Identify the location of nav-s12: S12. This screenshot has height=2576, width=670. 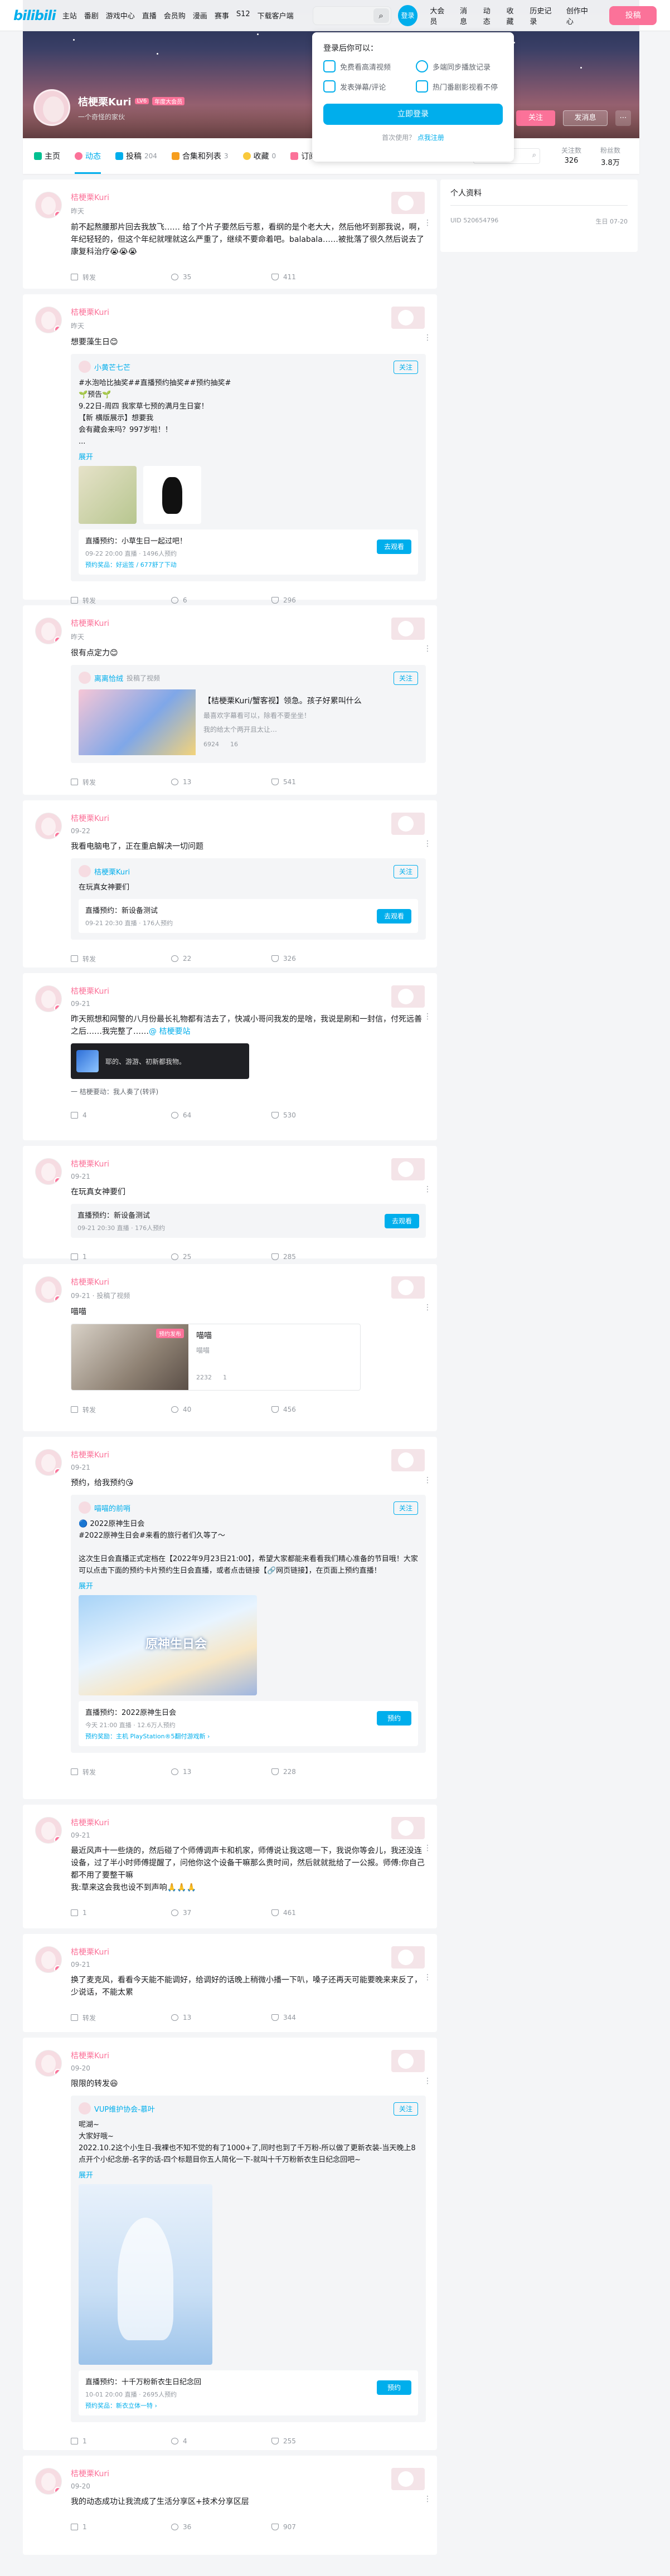
(243, 16).